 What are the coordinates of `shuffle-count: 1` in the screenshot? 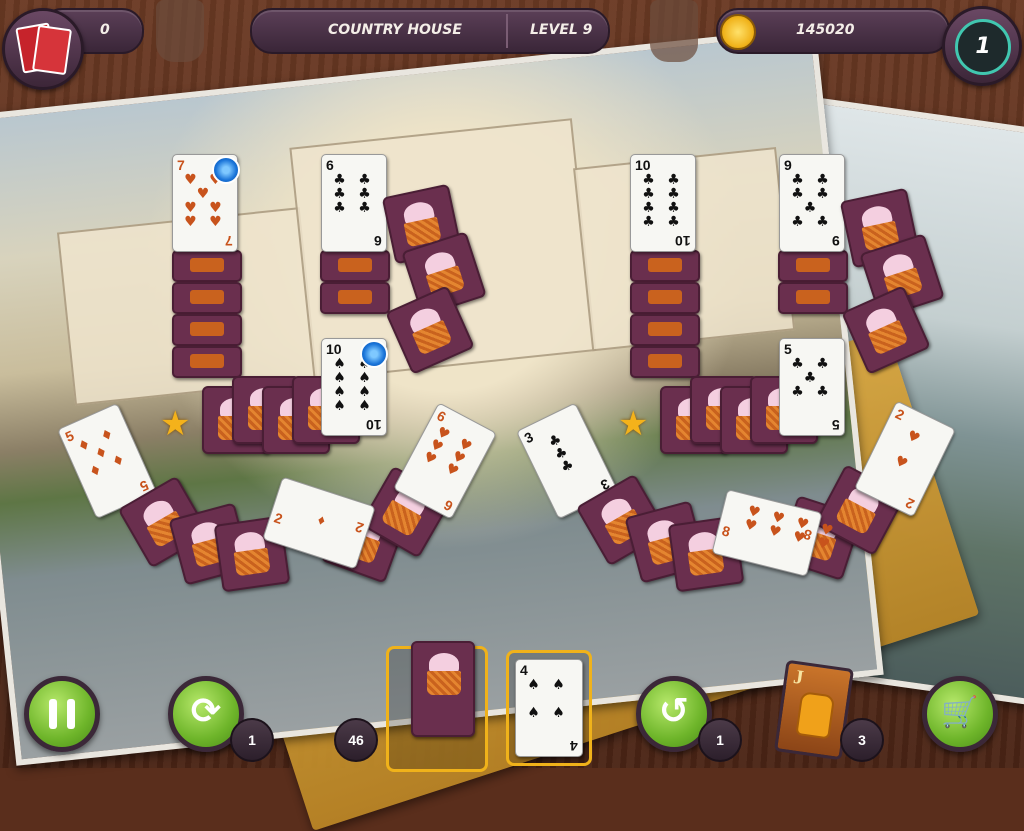 It's located at (252, 740).